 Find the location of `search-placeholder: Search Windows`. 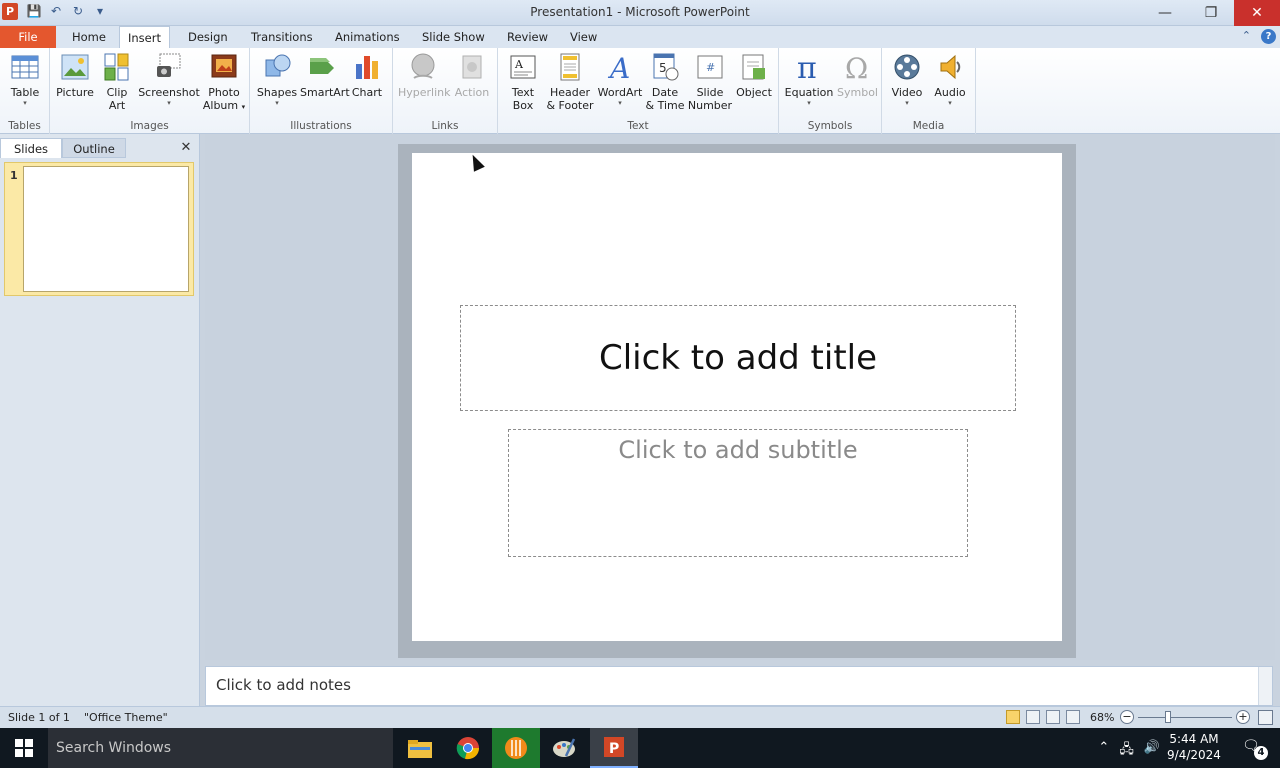

search-placeholder: Search Windows is located at coordinates (114, 748).